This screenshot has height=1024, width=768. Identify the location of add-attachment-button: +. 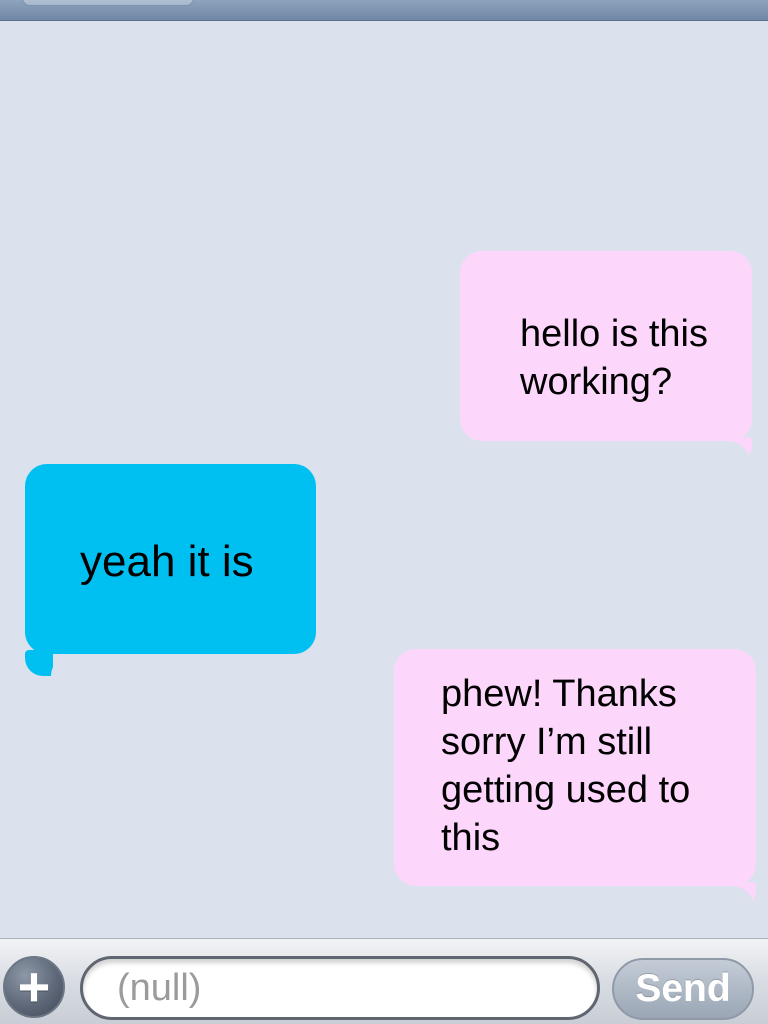
(34, 987).